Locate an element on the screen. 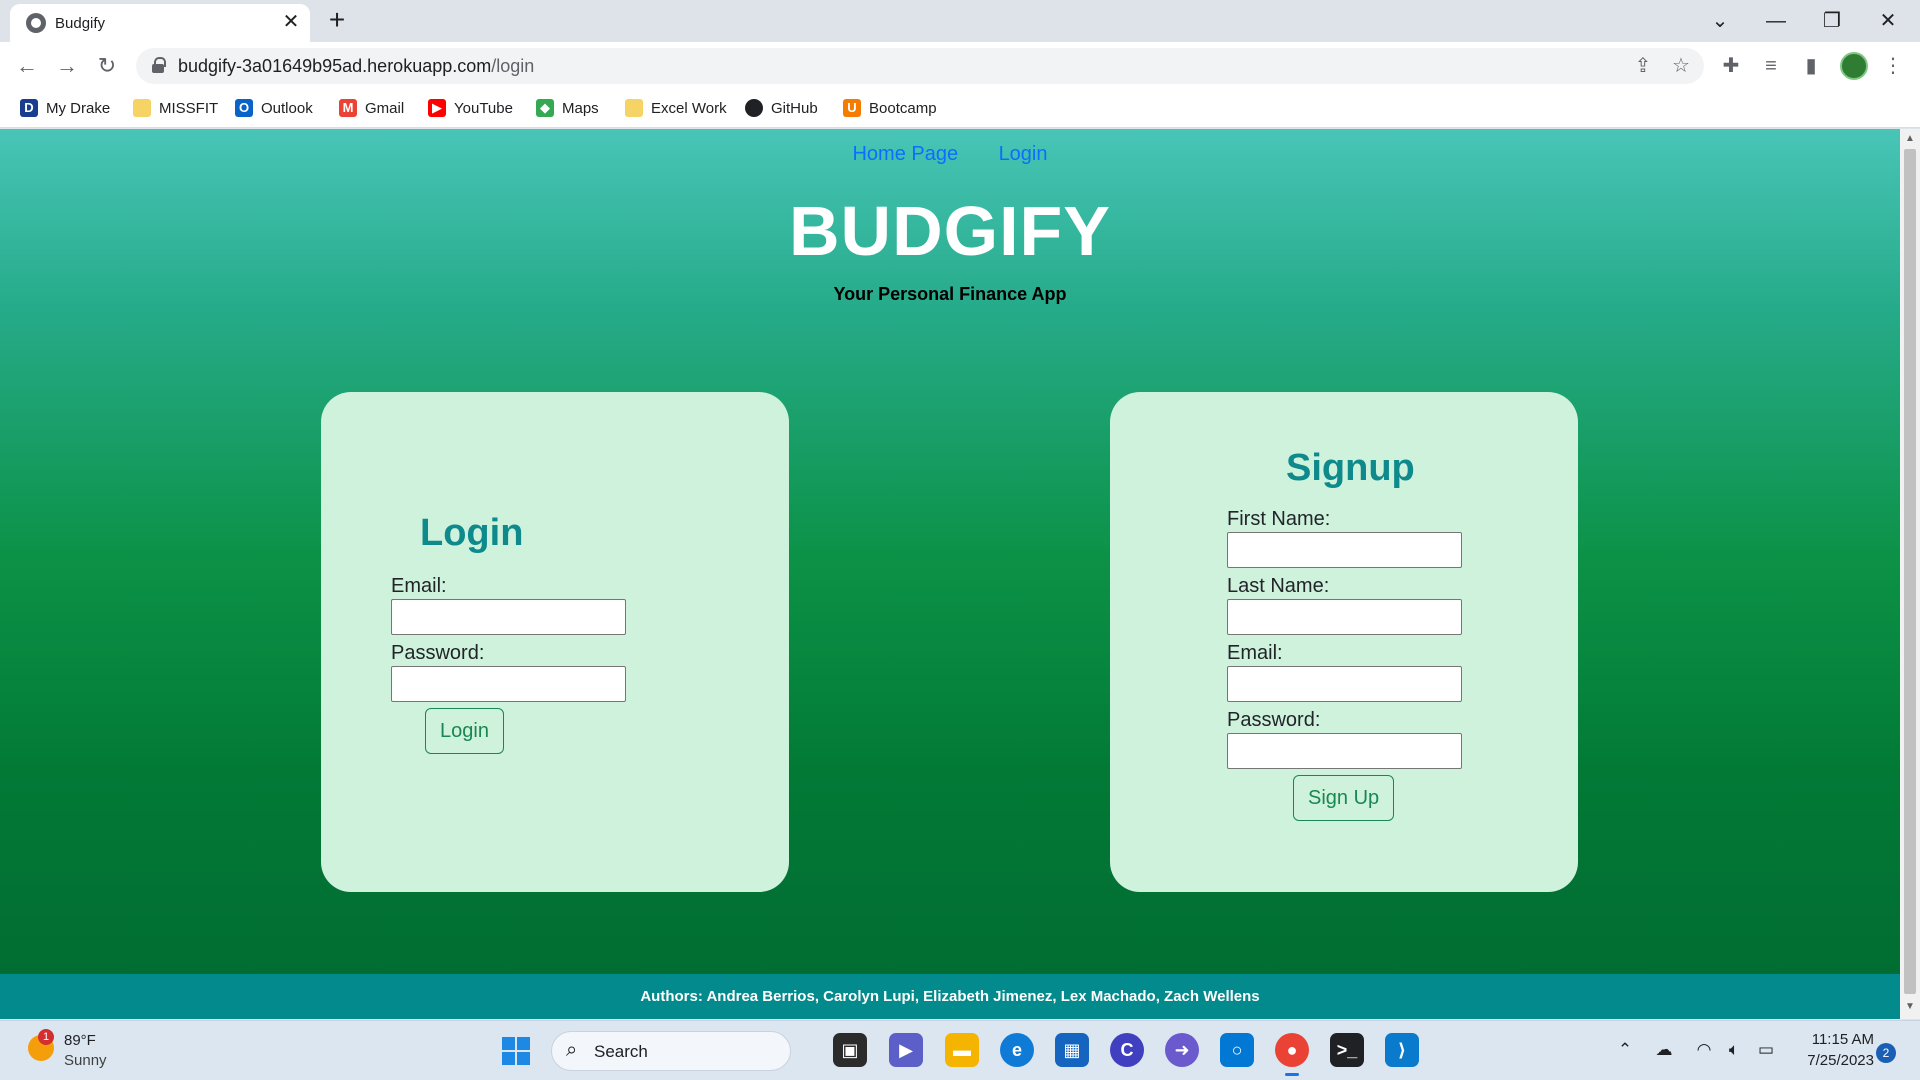  login-submit-button: Login is located at coordinates (464, 731).